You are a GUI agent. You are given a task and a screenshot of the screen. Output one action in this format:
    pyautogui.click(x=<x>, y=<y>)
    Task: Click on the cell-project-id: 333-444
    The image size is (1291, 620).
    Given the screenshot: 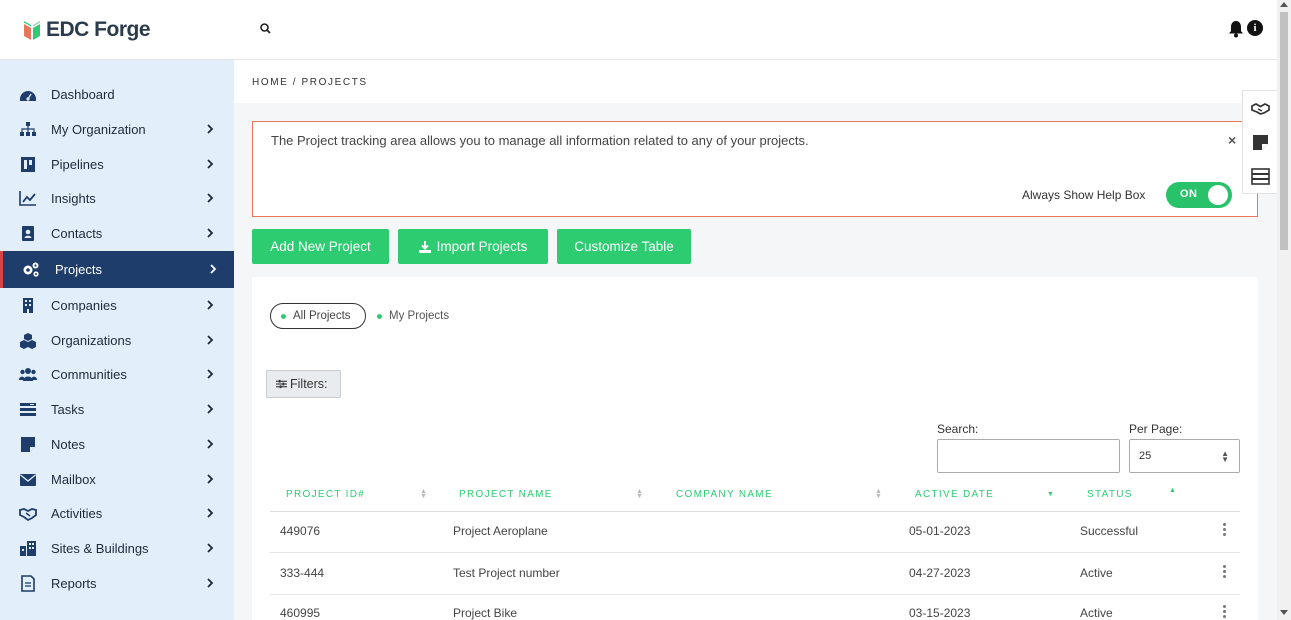 What is the action you would take?
    pyautogui.click(x=302, y=573)
    